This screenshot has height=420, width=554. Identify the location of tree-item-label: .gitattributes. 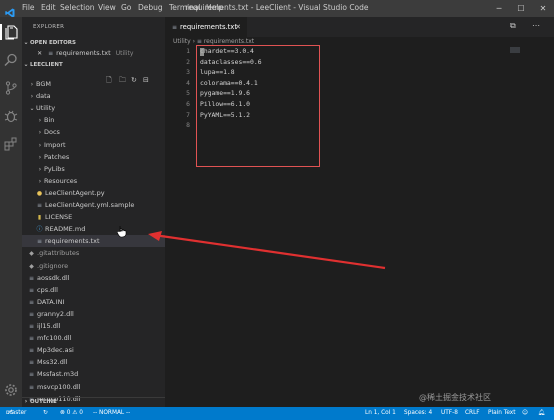
(58, 253).